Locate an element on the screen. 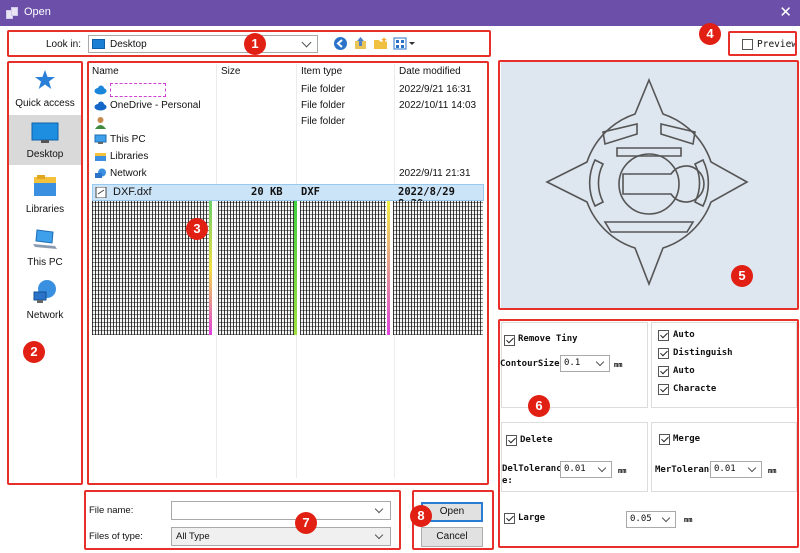  app-icon is located at coordinates (12, 13).